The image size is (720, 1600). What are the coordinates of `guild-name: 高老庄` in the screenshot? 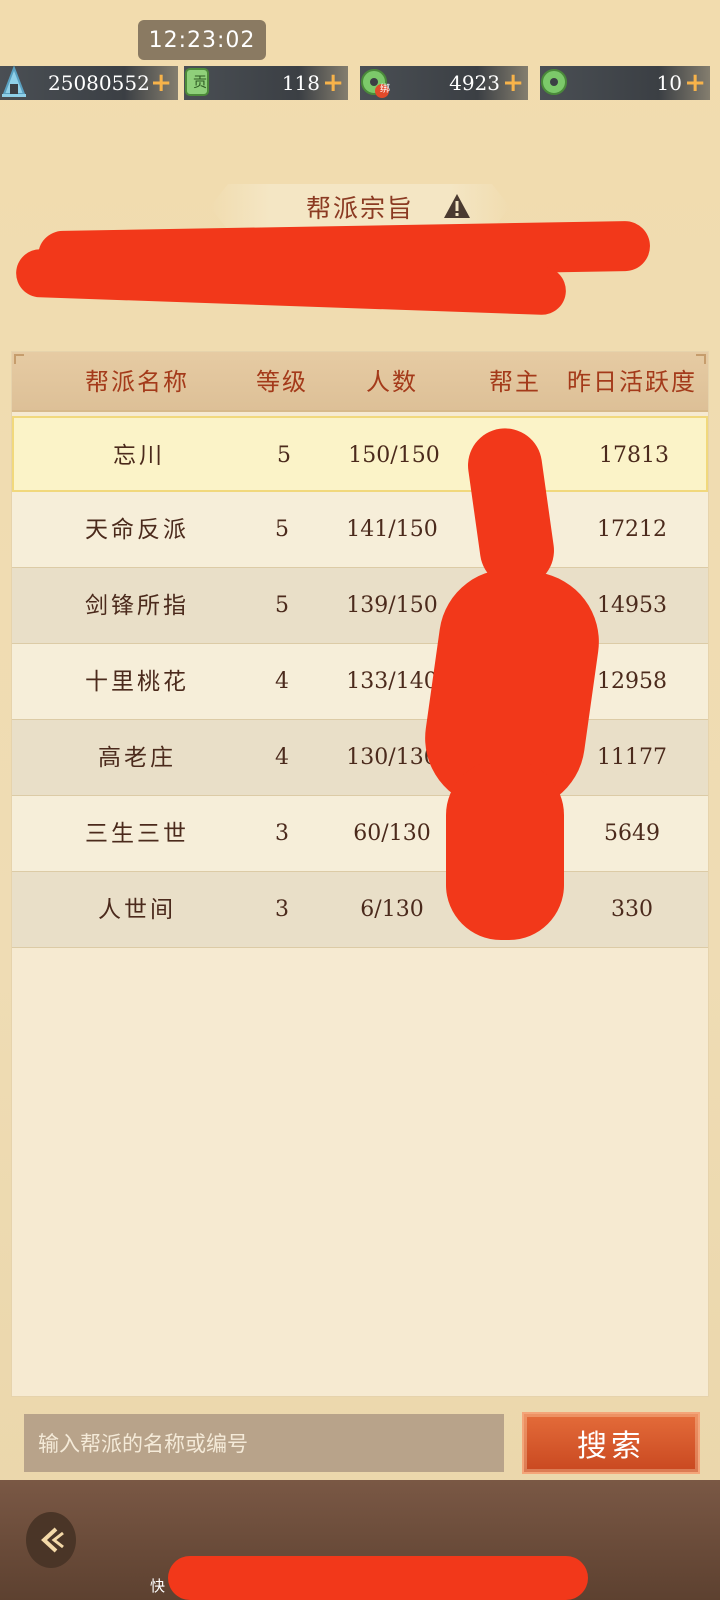 It's located at (137, 758).